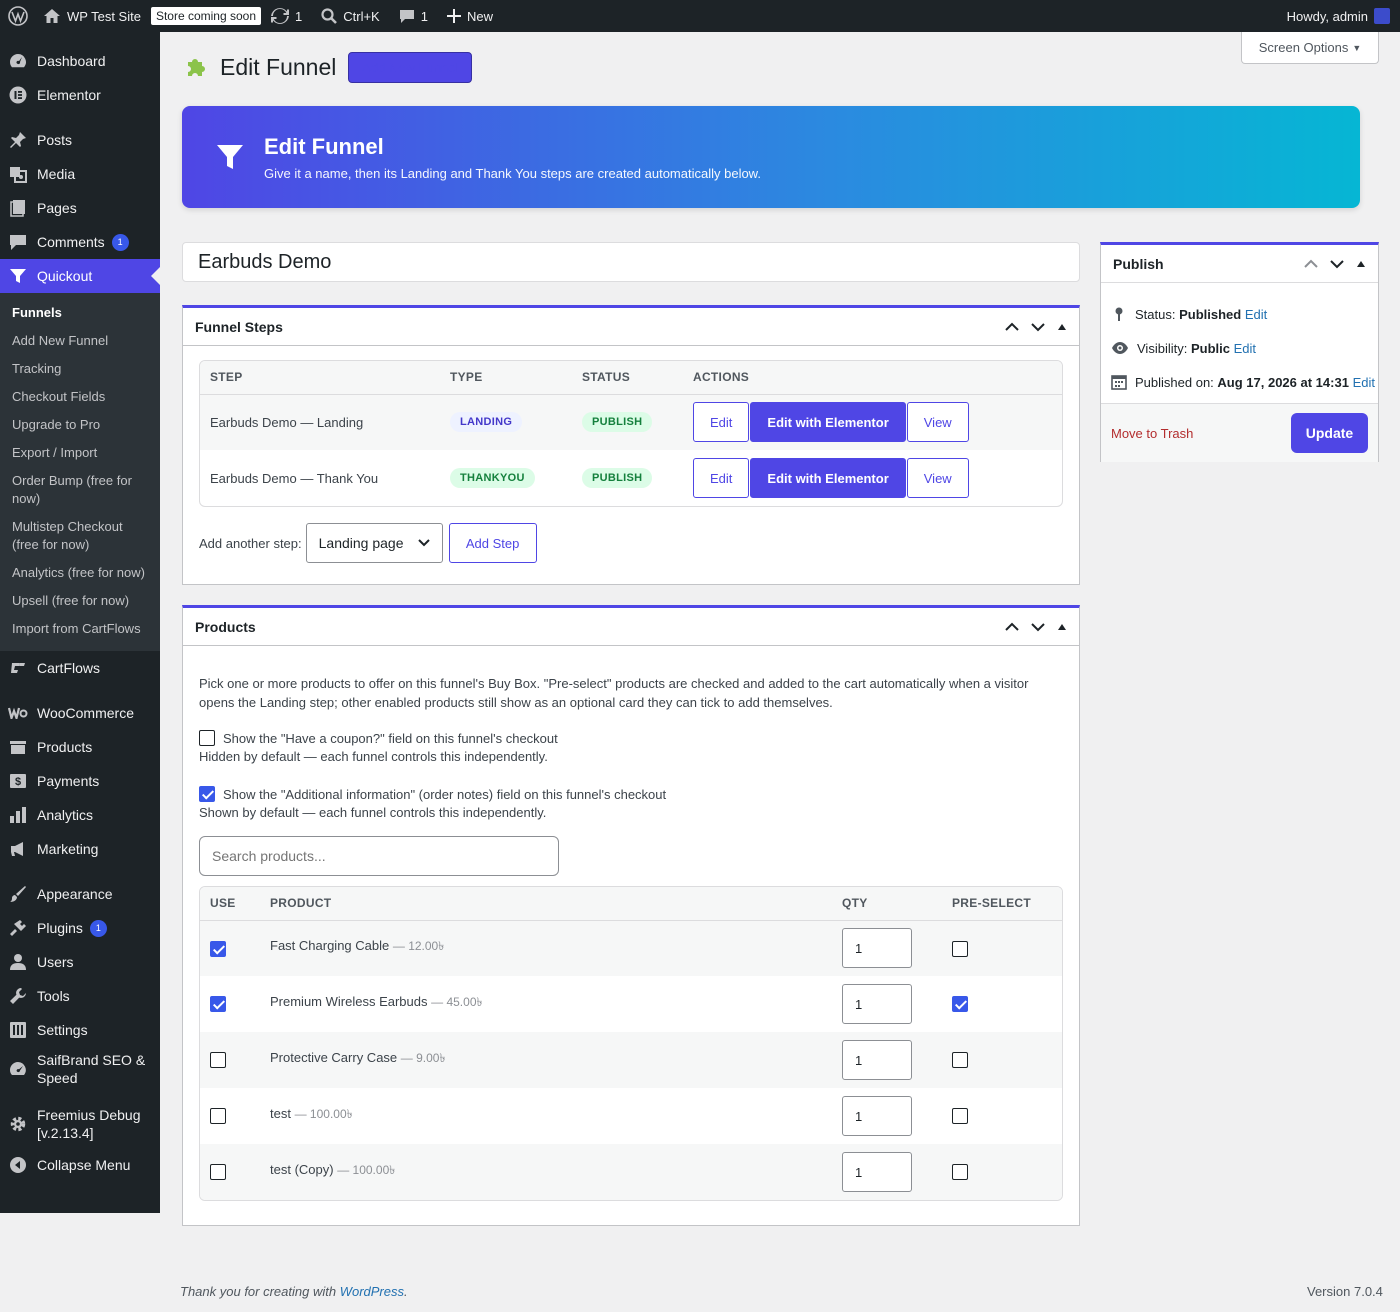  What do you see at coordinates (80, 996) in the screenshot?
I see `menu-tools: Tools` at bounding box center [80, 996].